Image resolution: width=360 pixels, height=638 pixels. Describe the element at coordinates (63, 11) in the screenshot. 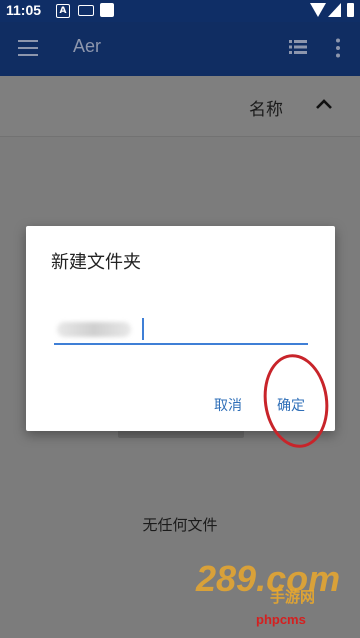

I see `notification-a-icon: A` at that location.